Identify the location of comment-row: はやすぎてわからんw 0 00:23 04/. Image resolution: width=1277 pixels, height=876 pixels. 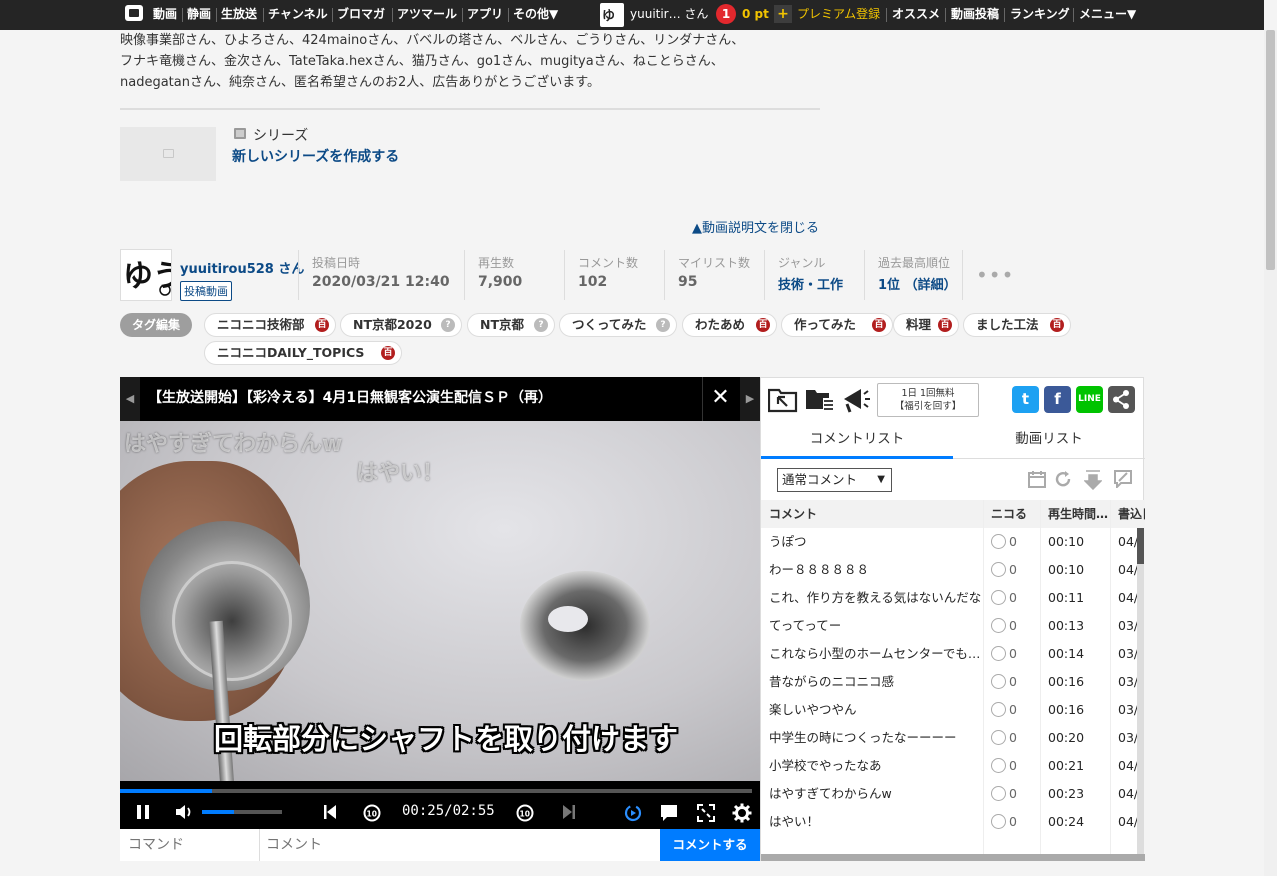
(949, 794).